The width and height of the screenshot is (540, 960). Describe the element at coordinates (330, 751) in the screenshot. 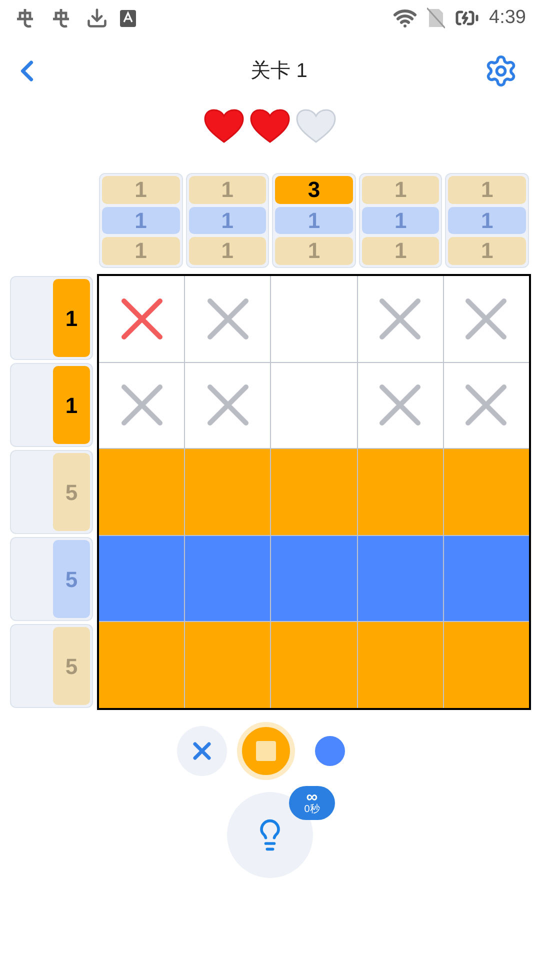

I see `circle-tool-button` at that location.